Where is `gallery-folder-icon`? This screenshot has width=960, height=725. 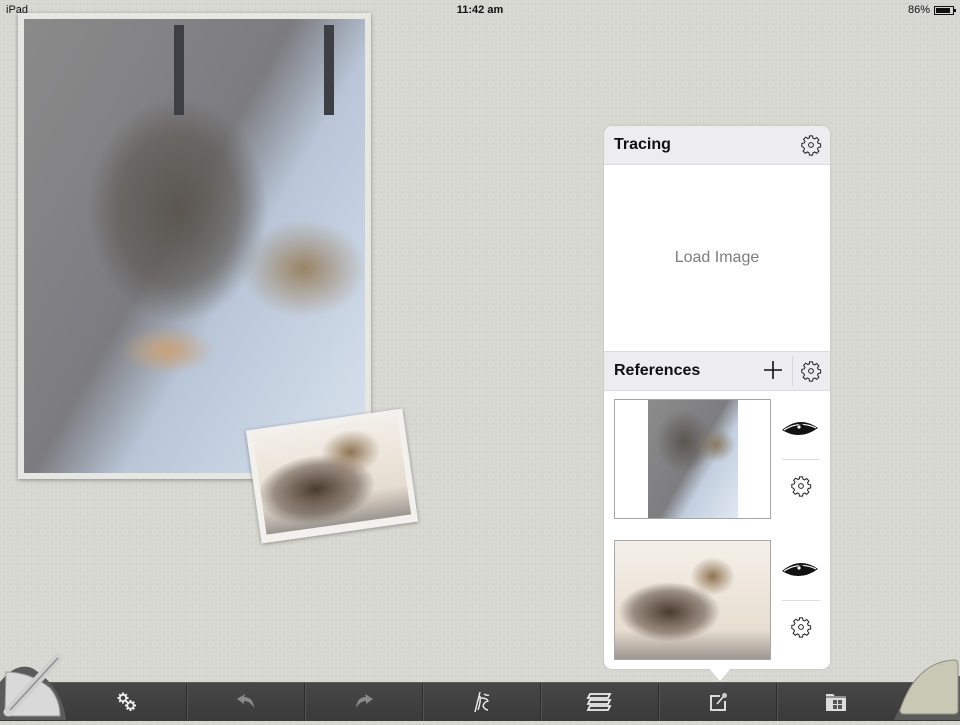
gallery-folder-icon is located at coordinates (835, 702).